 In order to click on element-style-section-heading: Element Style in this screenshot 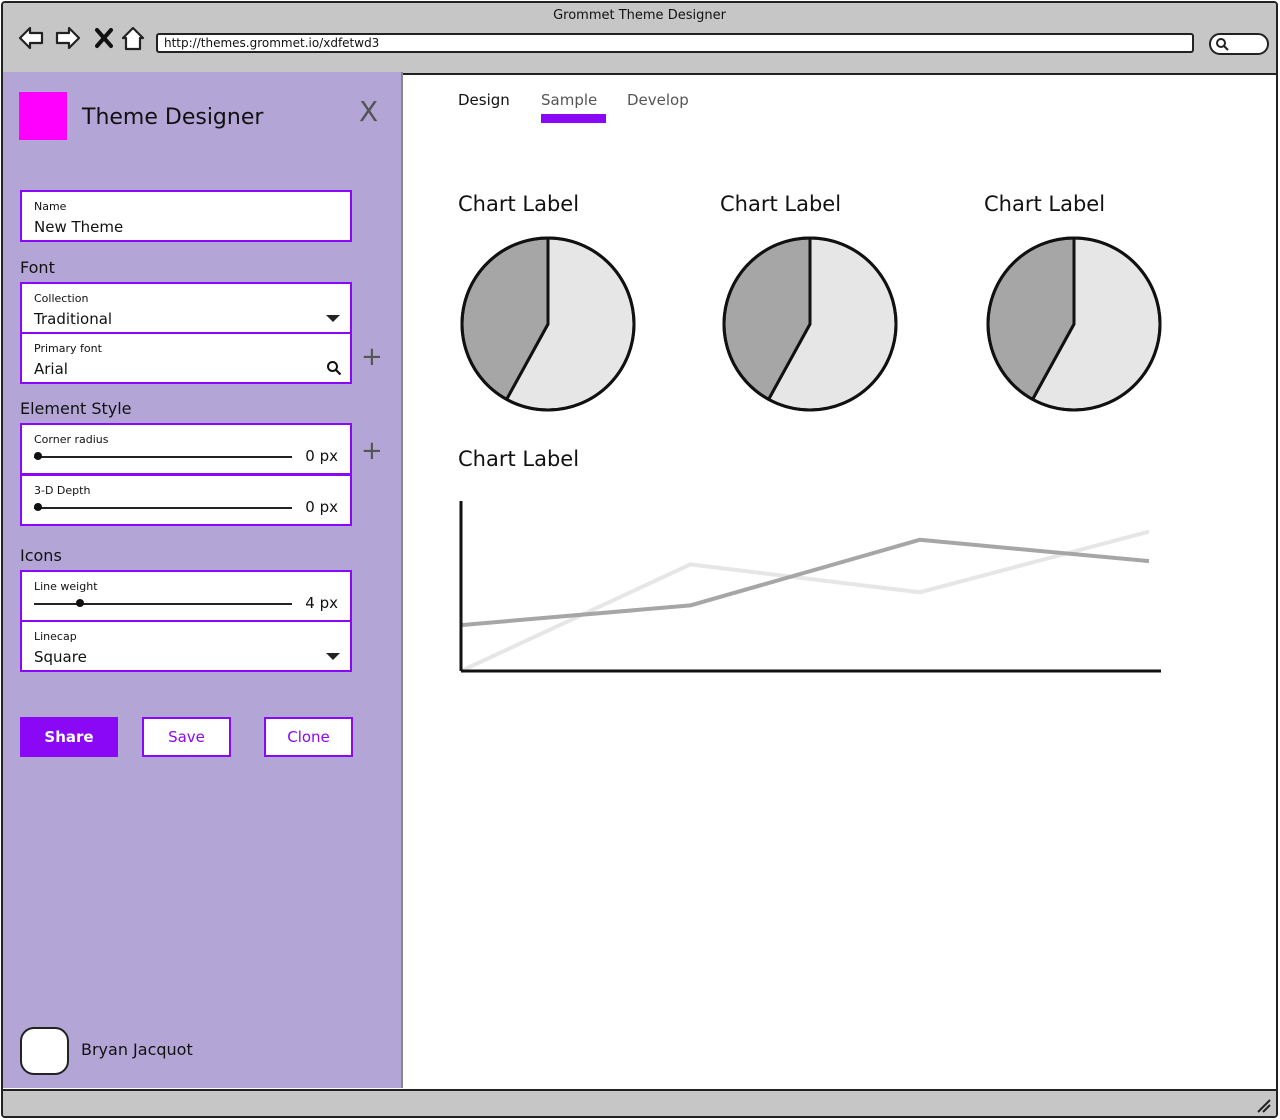, I will do `click(76, 408)`.